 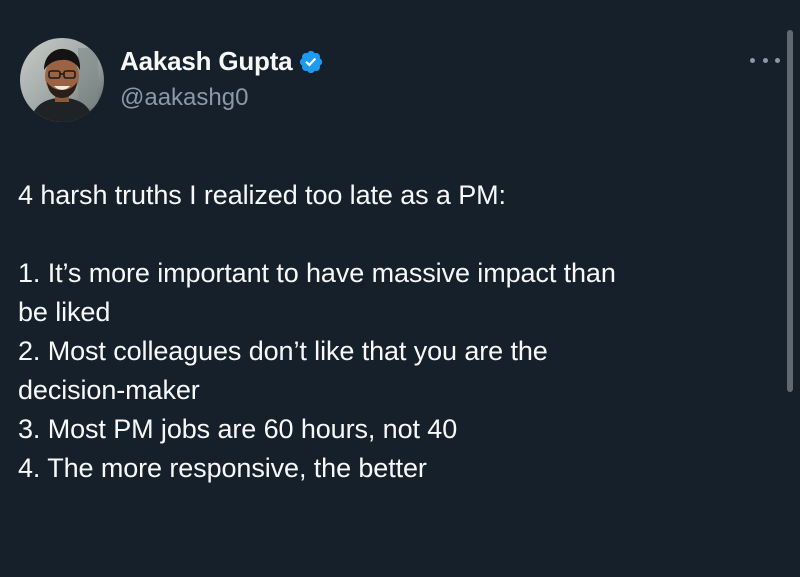 What do you see at coordinates (311, 62) in the screenshot?
I see `verified-badge-icon` at bounding box center [311, 62].